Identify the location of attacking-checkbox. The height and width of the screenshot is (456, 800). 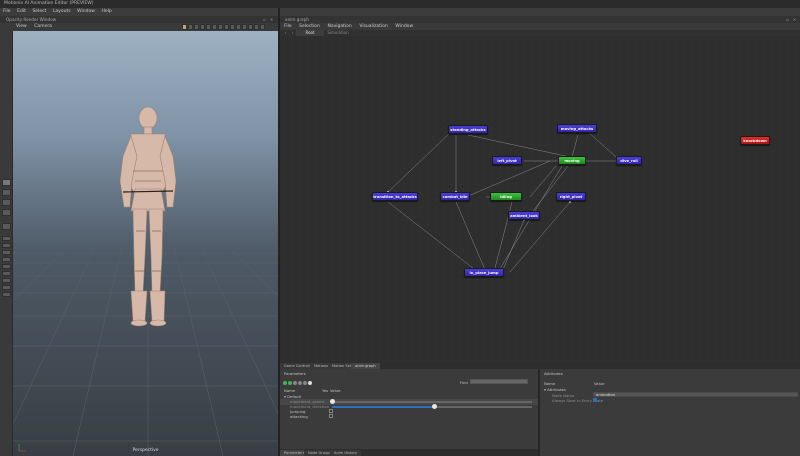
(331, 416).